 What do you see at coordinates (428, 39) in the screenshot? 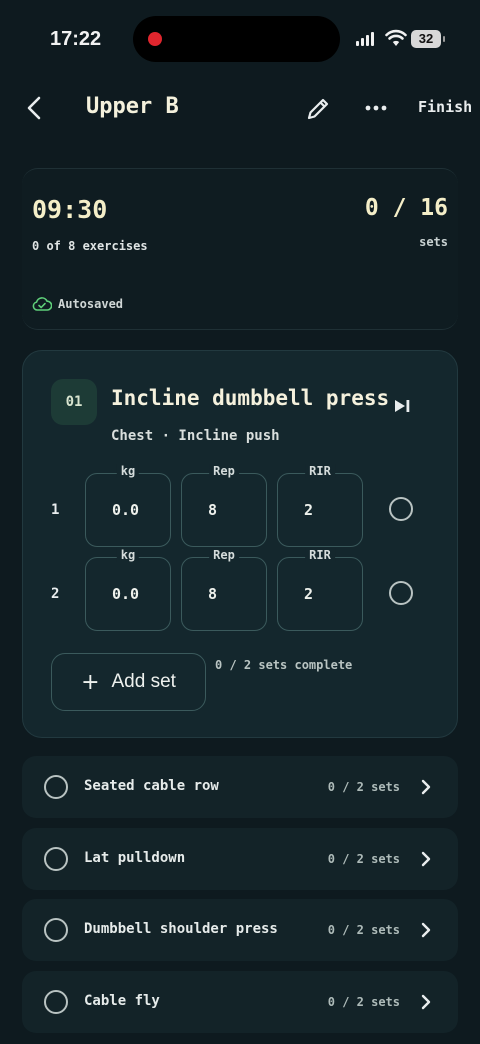
I see `battery-icon: 32` at bounding box center [428, 39].